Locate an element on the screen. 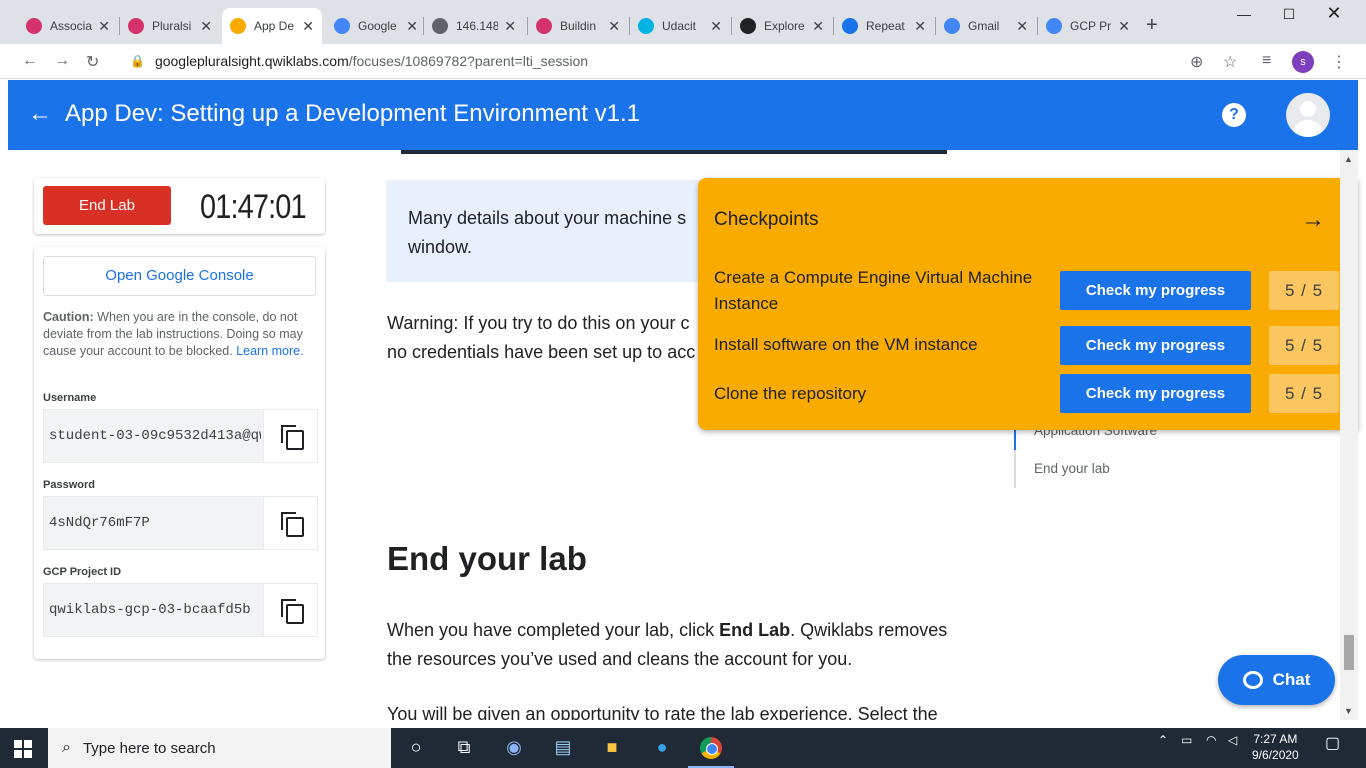  notepad-icon: ▤ is located at coordinates (563, 748).